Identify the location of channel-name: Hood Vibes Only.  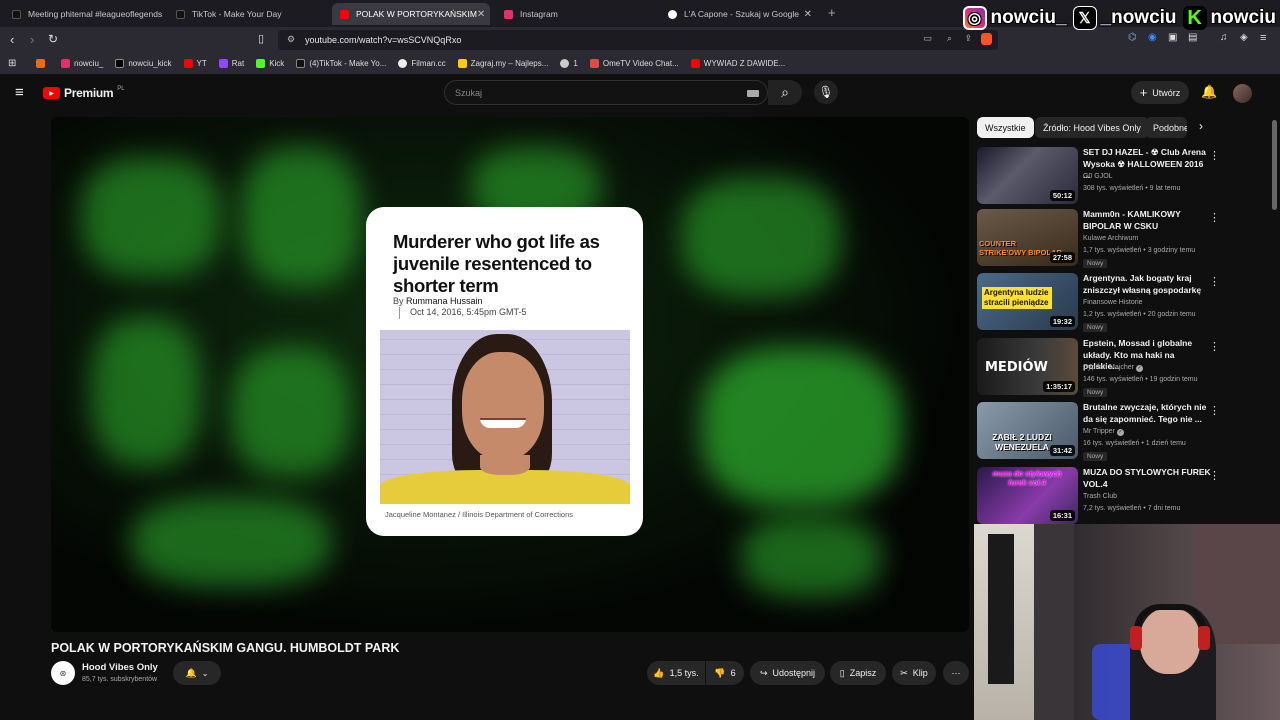
(120, 667).